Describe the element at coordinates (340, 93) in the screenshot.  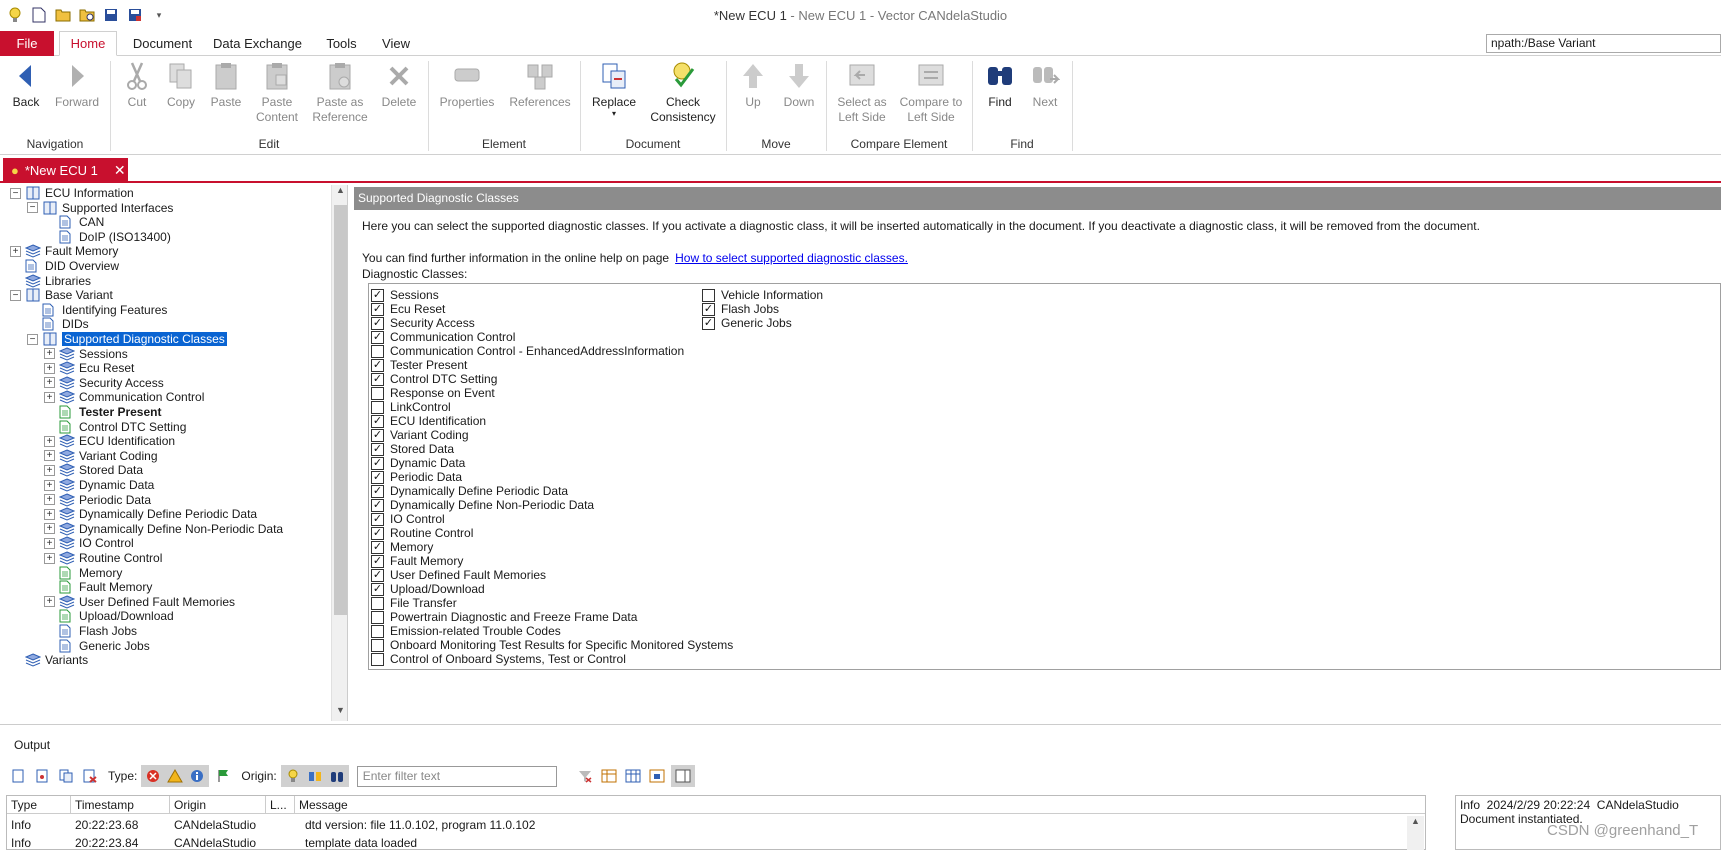
I see `paste-as-reference-button: Paste as Reference` at that location.